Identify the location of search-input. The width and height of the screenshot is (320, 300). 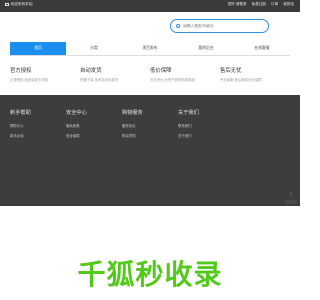
(223, 26).